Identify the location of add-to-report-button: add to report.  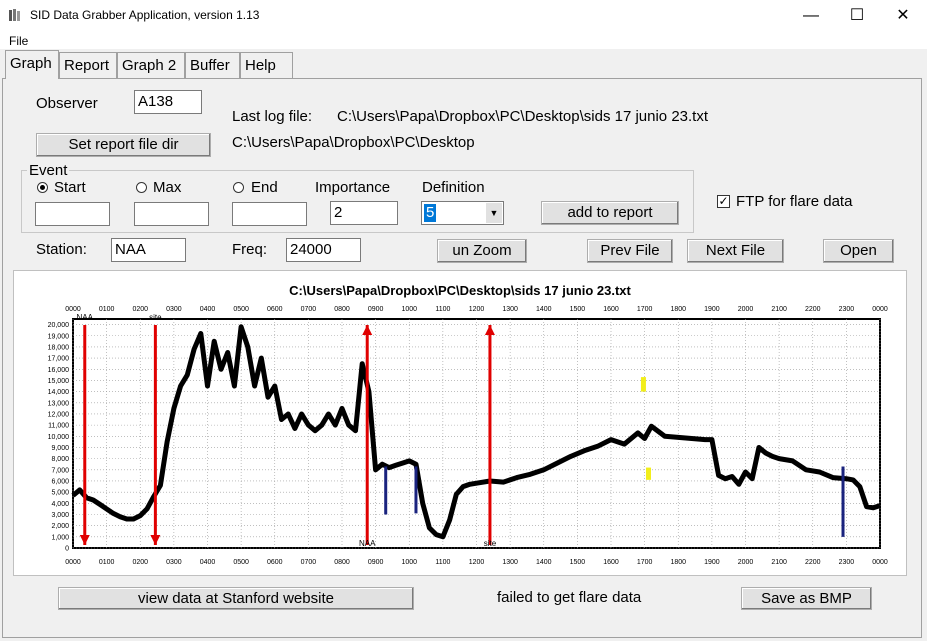
(610, 213).